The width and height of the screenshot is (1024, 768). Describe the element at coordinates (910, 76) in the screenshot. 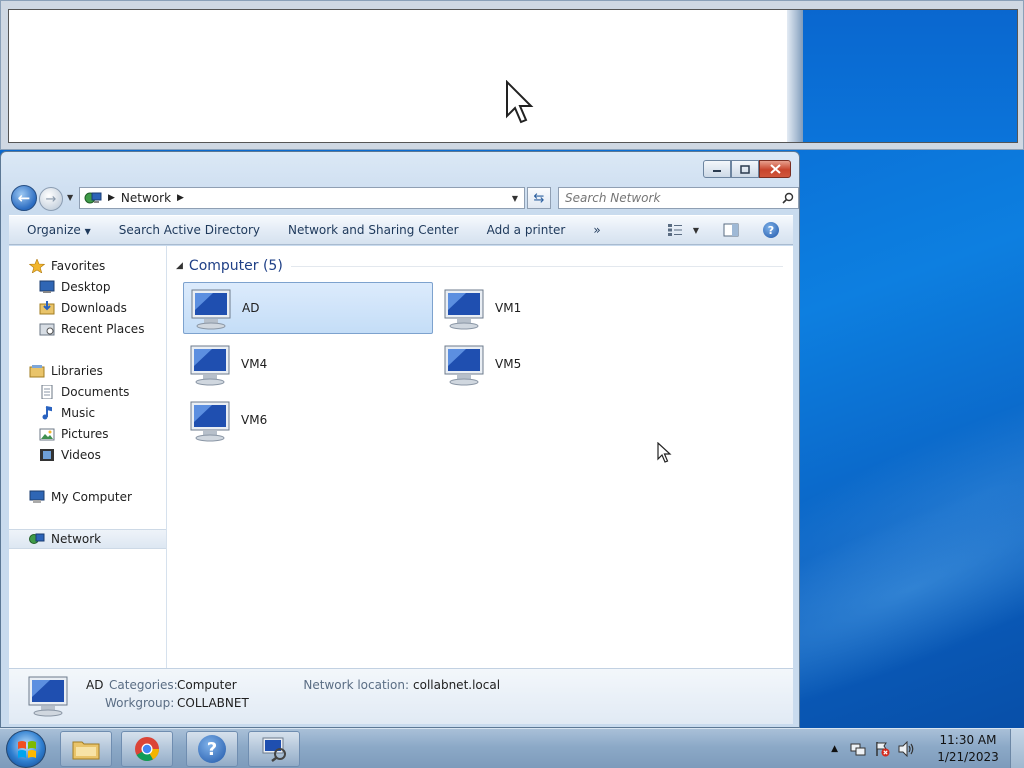

I see `magnified-desktop` at that location.